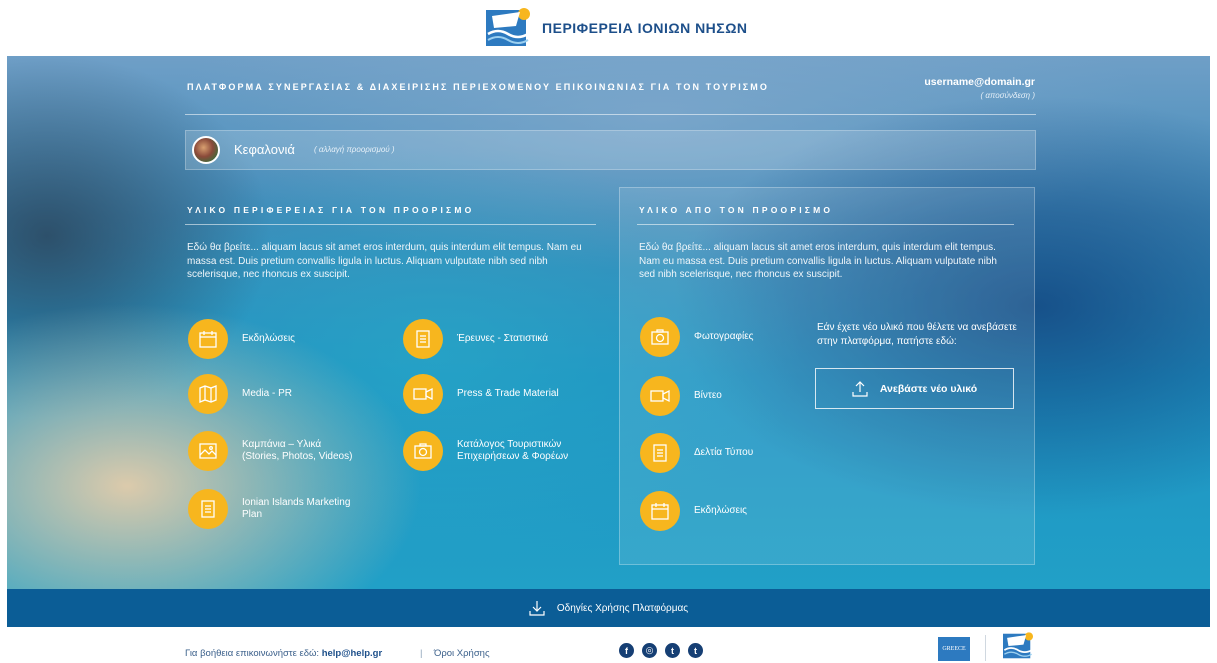  Describe the element at coordinates (252, 653) in the screenshot. I see `help-prefix: Για βοήθεια επικοινωνήστε εδώ:` at that location.